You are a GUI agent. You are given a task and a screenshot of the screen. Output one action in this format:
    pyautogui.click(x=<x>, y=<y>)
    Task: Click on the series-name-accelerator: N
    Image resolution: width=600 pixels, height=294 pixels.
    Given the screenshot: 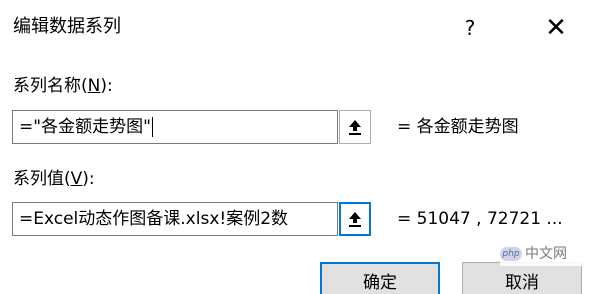 What is the action you would take?
    pyautogui.click(x=94, y=86)
    